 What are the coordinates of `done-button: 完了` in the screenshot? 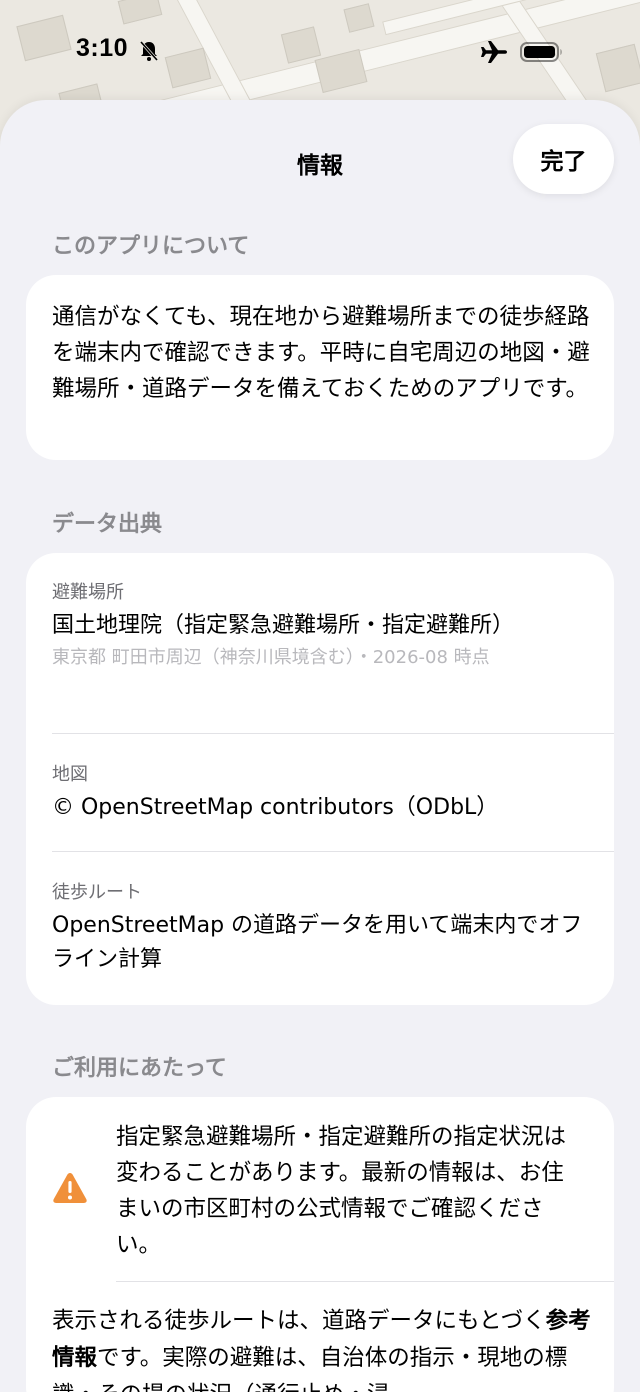 It's located at (563, 159).